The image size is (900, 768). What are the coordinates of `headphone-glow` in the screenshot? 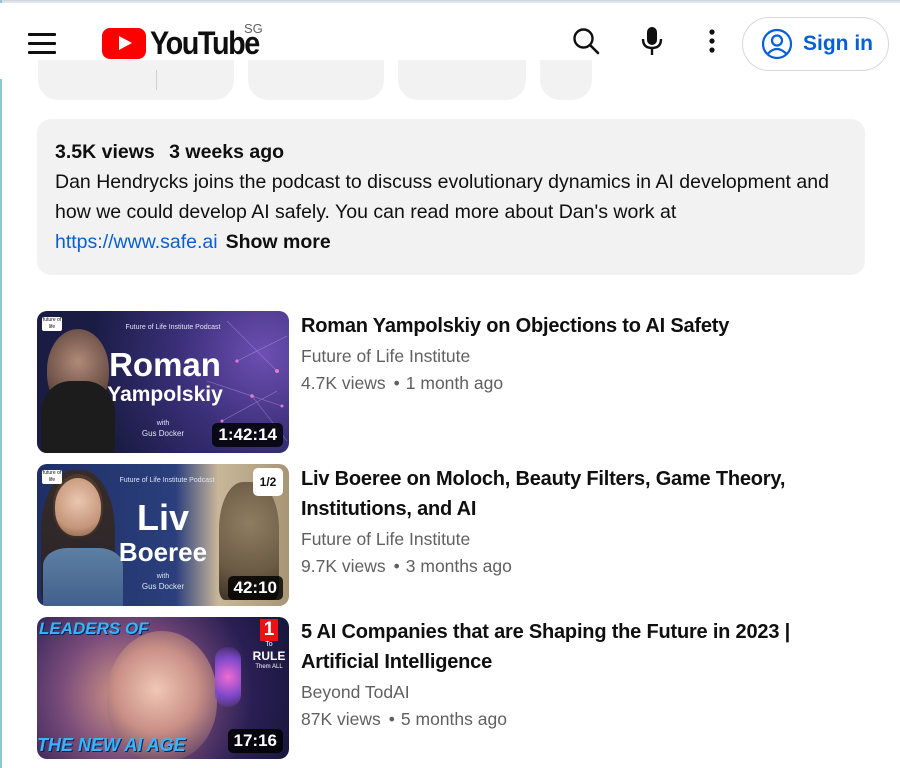 It's located at (228, 677).